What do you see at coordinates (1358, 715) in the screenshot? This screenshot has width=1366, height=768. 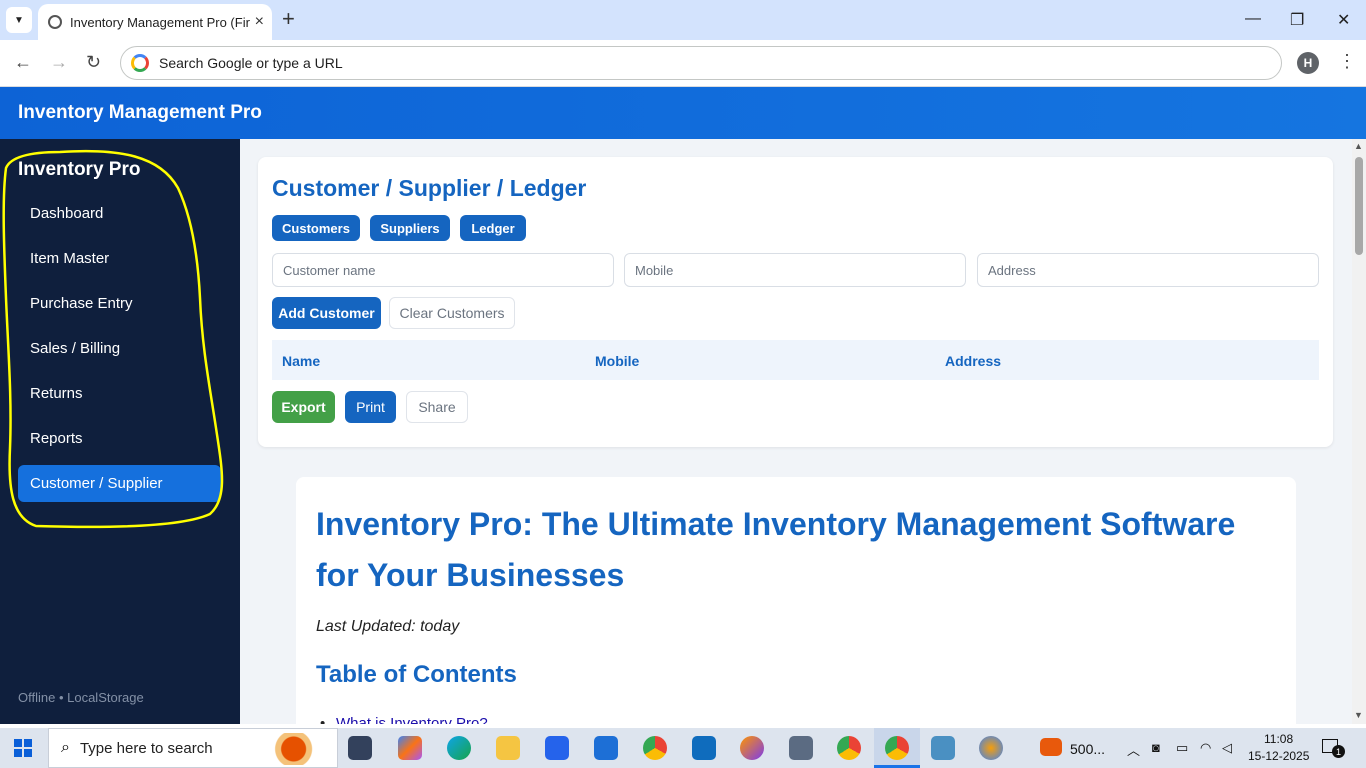 I see `scroll-down-icon: ▼` at bounding box center [1358, 715].